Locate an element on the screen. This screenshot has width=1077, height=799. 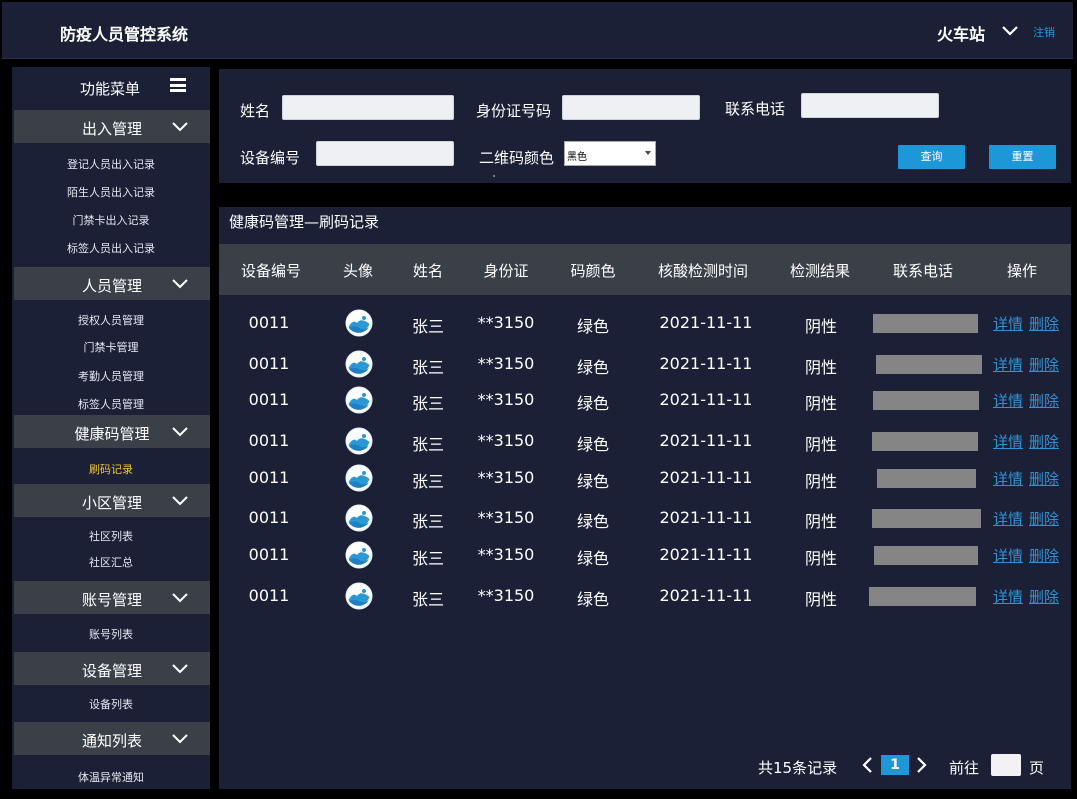
hamburger-menu-icon is located at coordinates (178, 85).